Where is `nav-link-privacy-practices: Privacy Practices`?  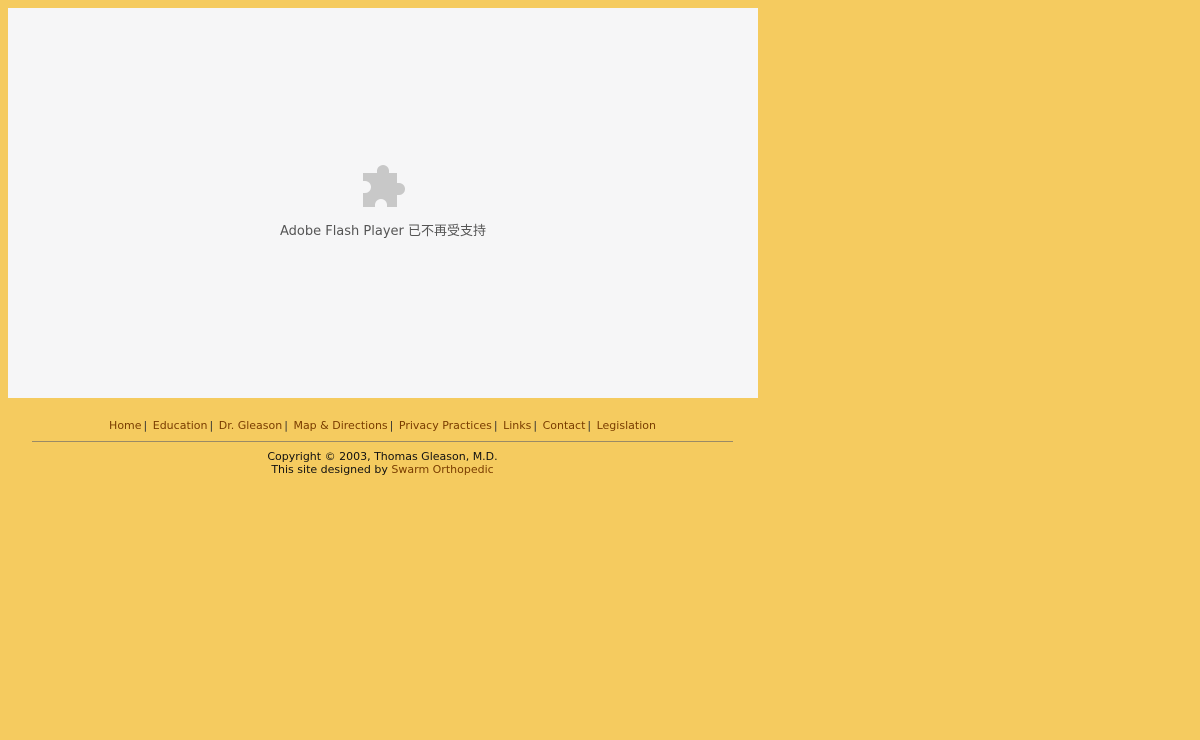
nav-link-privacy-practices: Privacy Practices is located at coordinates (445, 425).